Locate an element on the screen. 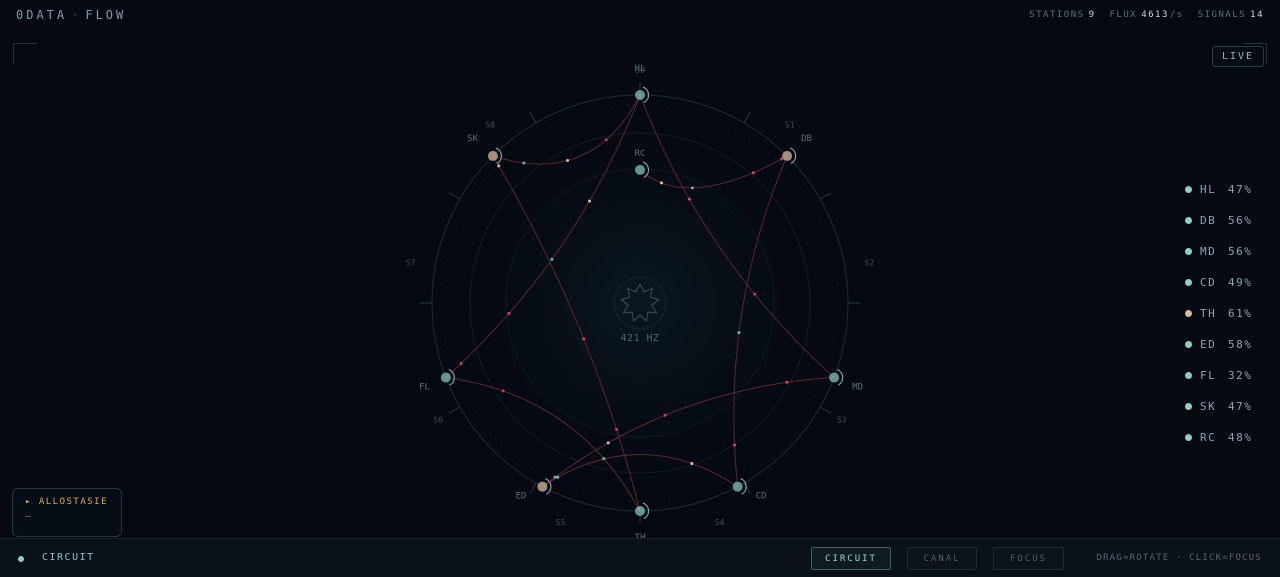  status-dot-icon is located at coordinates (21, 559).